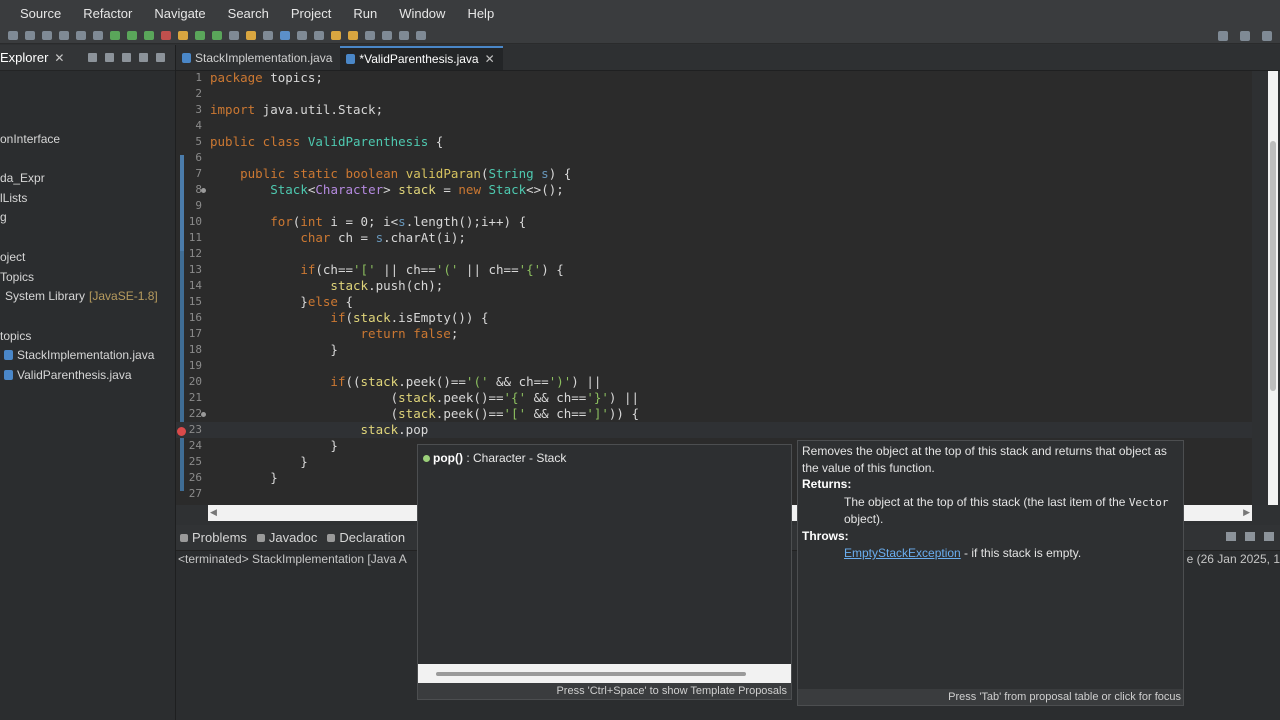 The image size is (1280, 720). I want to click on explorer-tab: Explorer ✕, so click(87, 58).